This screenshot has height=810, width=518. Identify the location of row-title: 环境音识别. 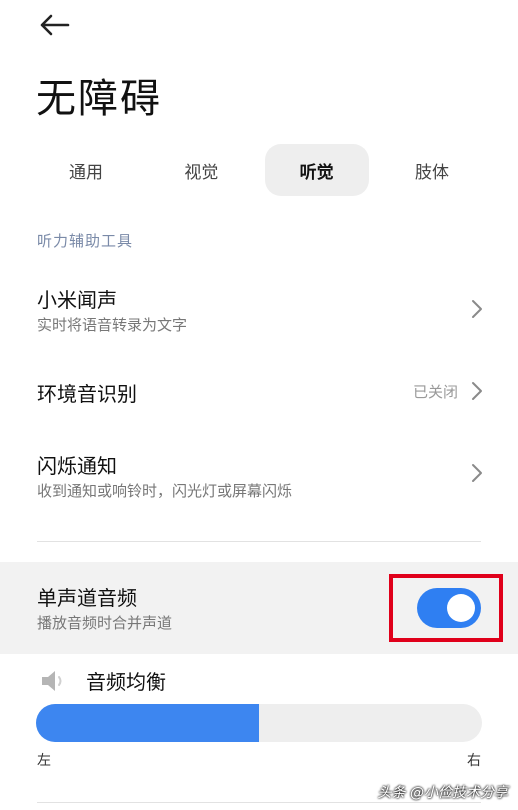
(87, 394).